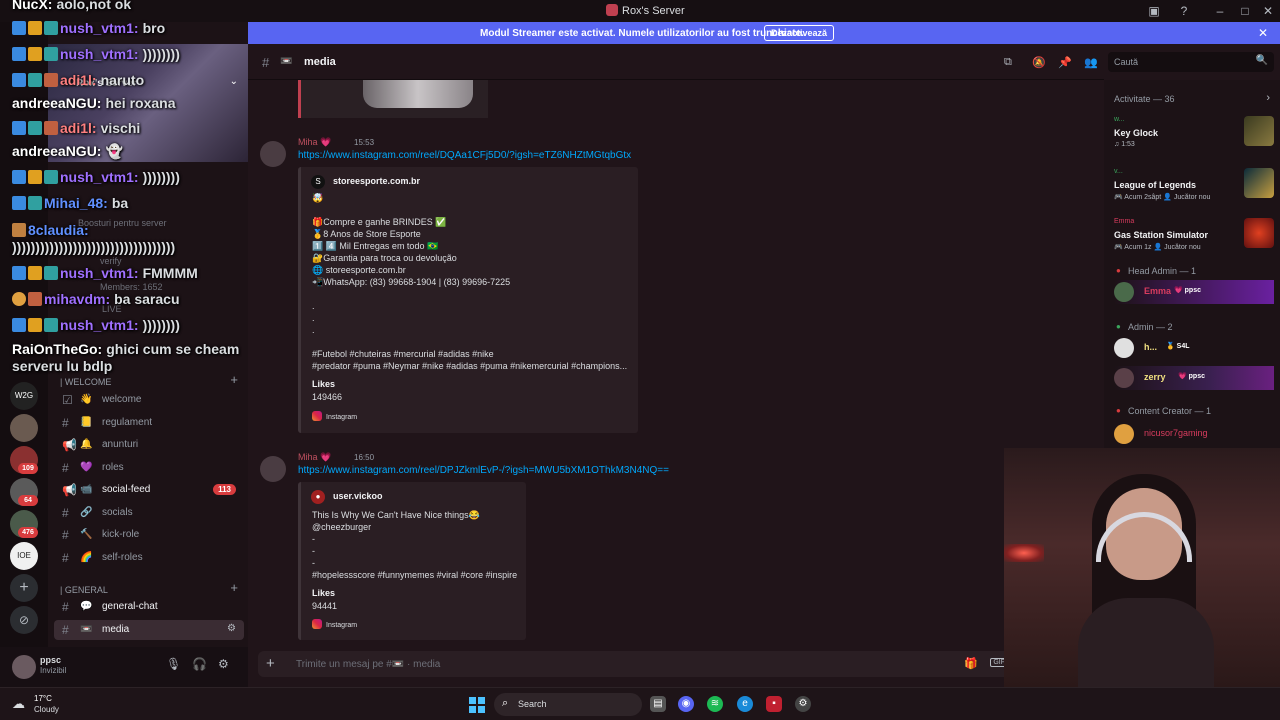 The height and width of the screenshot is (720, 1280). Describe the element at coordinates (57, 349) in the screenshot. I see `overlay-user: RaiOnTheGo:` at that location.